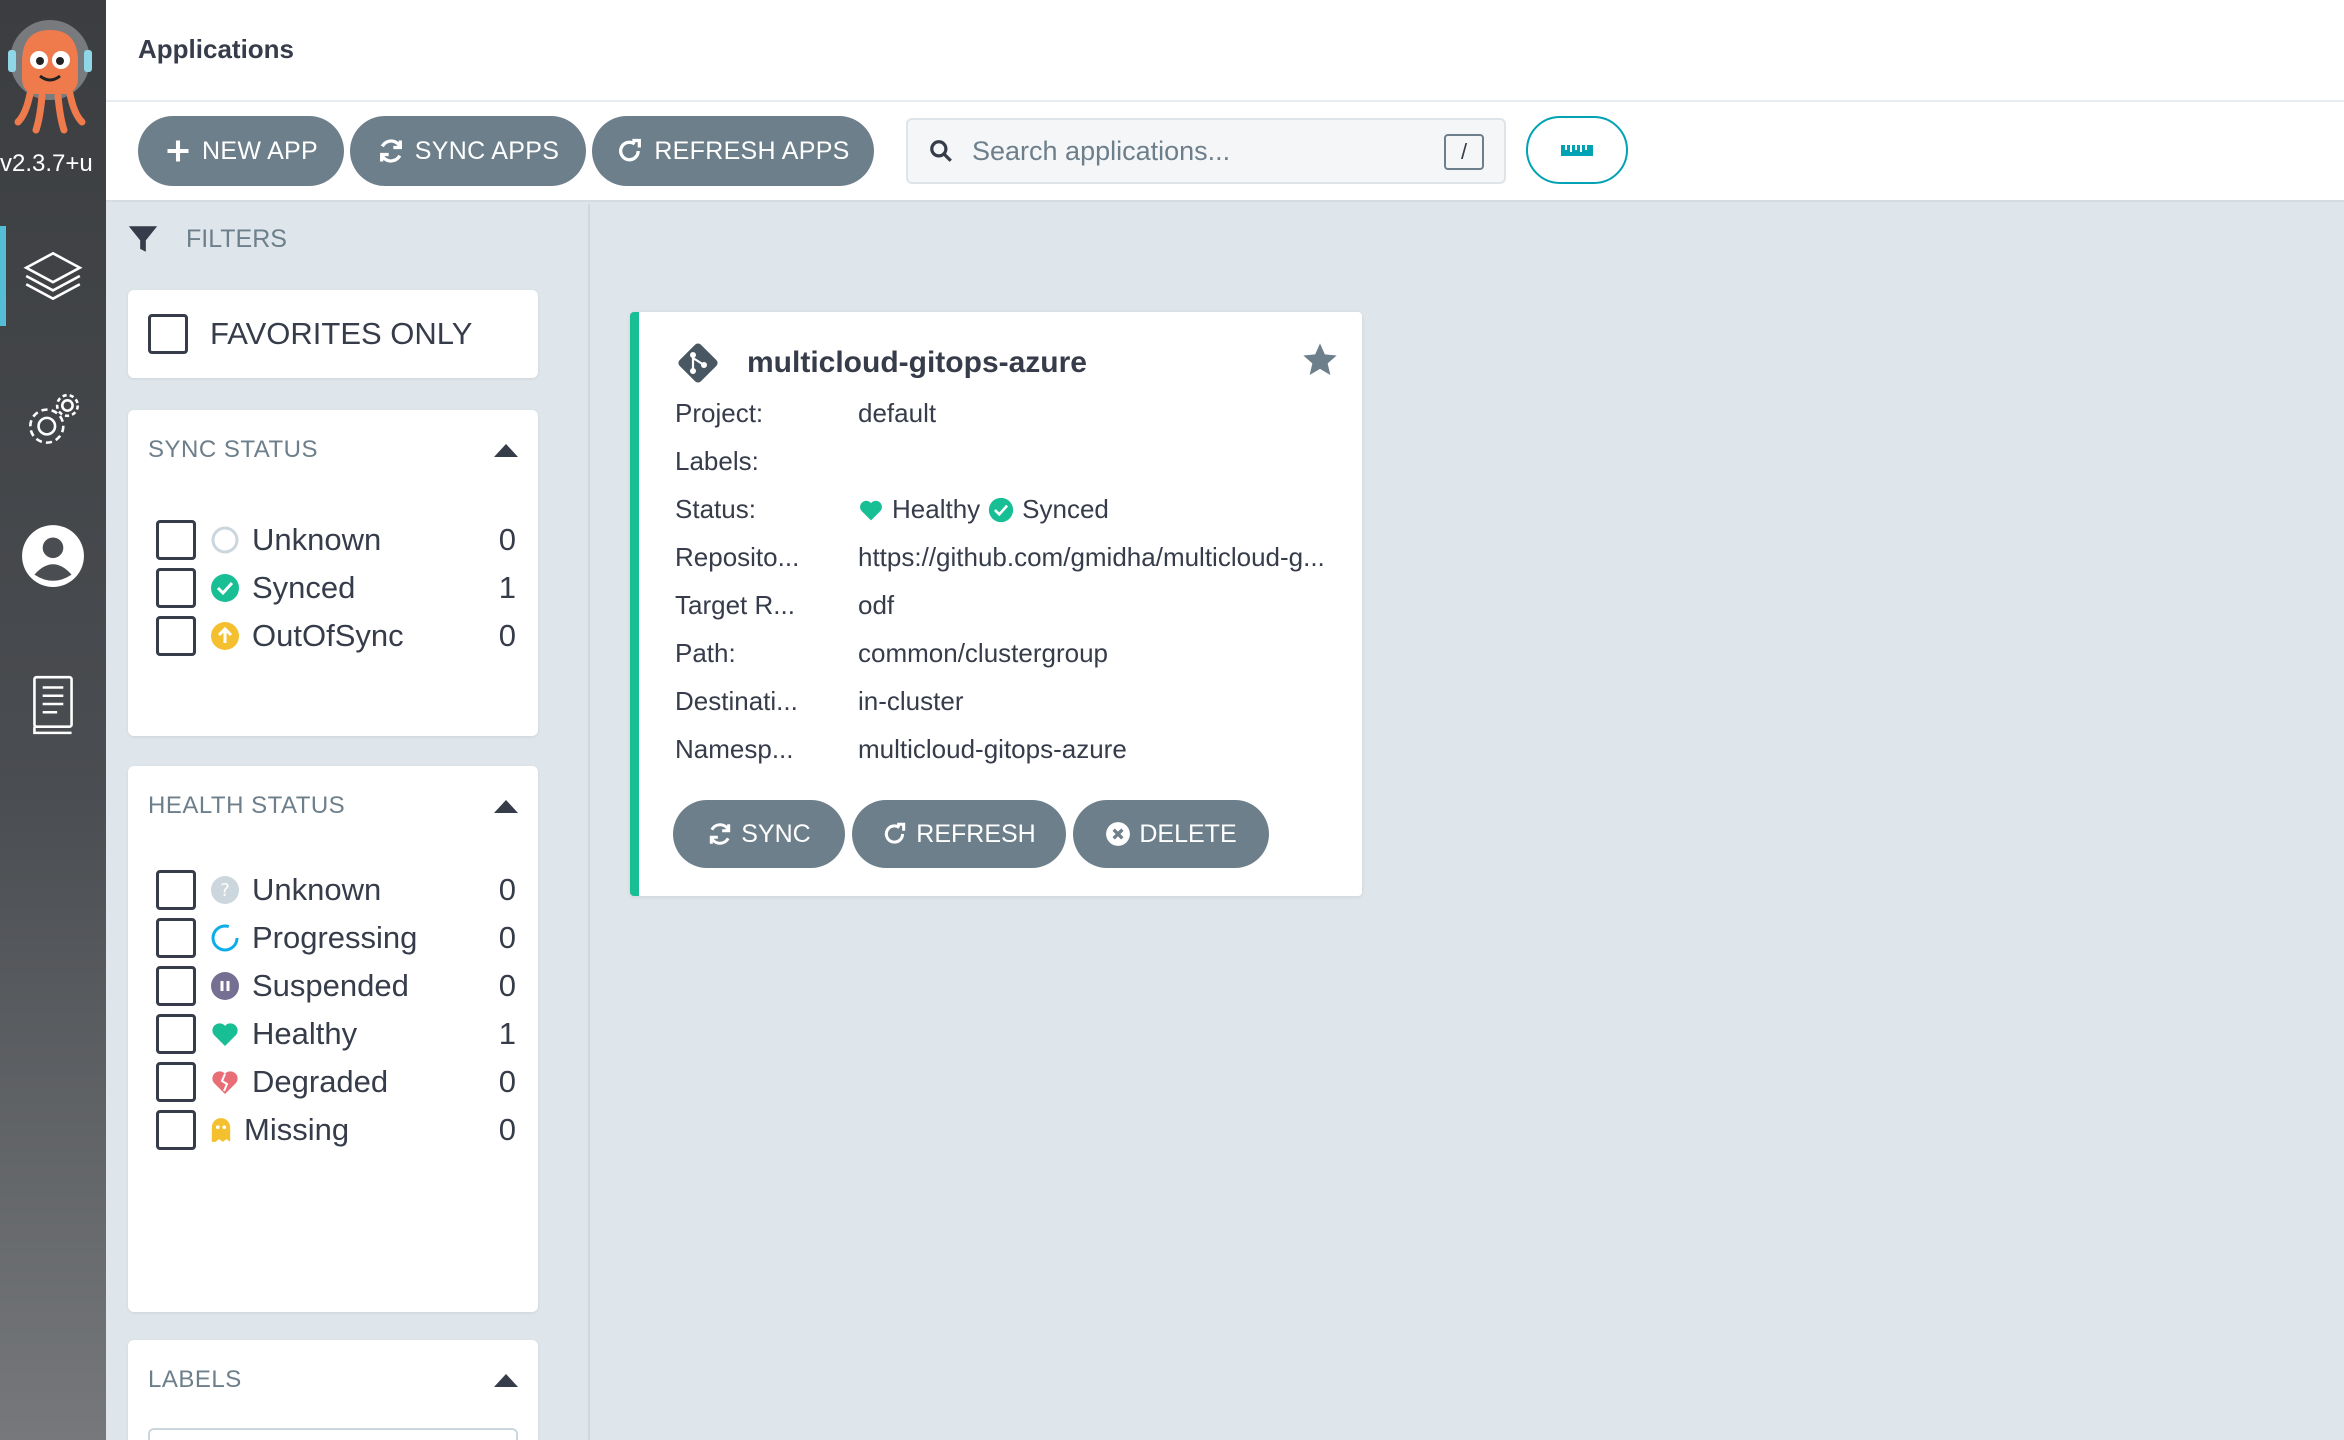 This screenshot has height=1440, width=2344. Describe the element at coordinates (225, 890) in the screenshot. I see `question-circle-icon: ?` at that location.